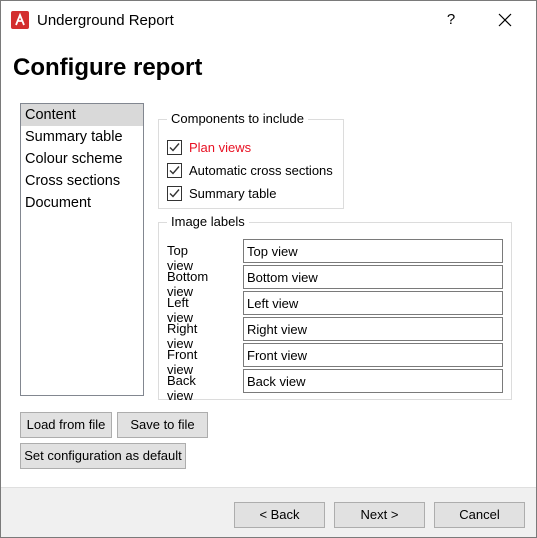 This screenshot has height=538, width=537. Describe the element at coordinates (82, 159) in the screenshot. I see `nav-item-colour-scheme: Colour scheme` at that location.